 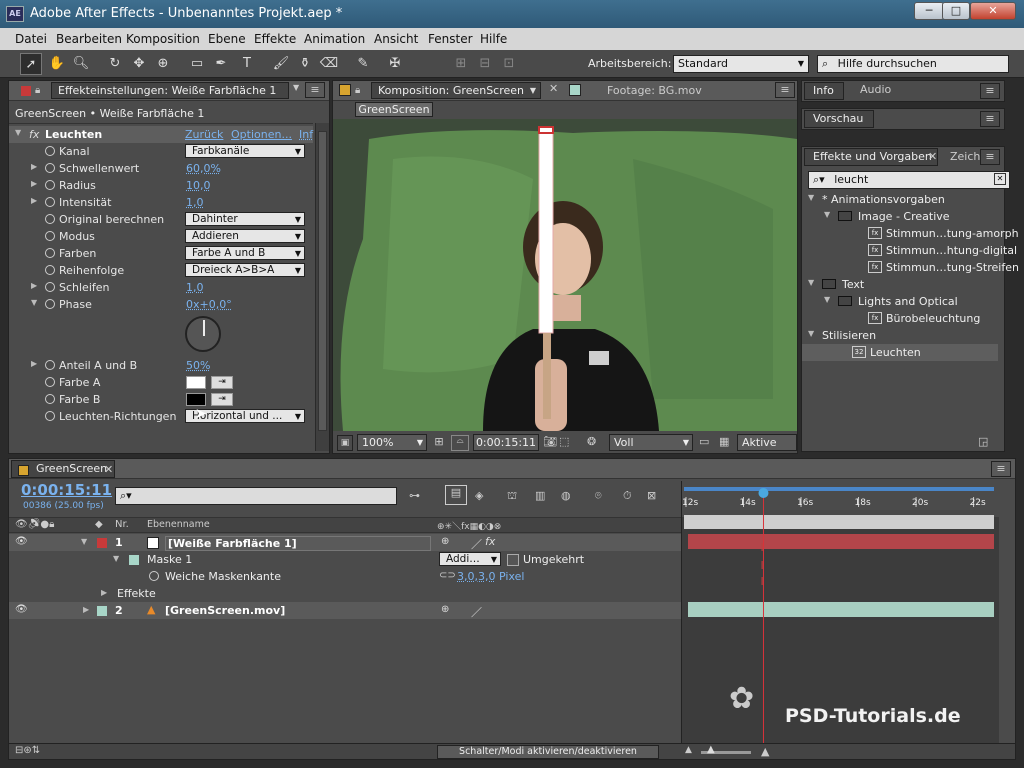 What do you see at coordinates (306, 134) in the screenshot?
I see `info-link: Inf` at bounding box center [306, 134].